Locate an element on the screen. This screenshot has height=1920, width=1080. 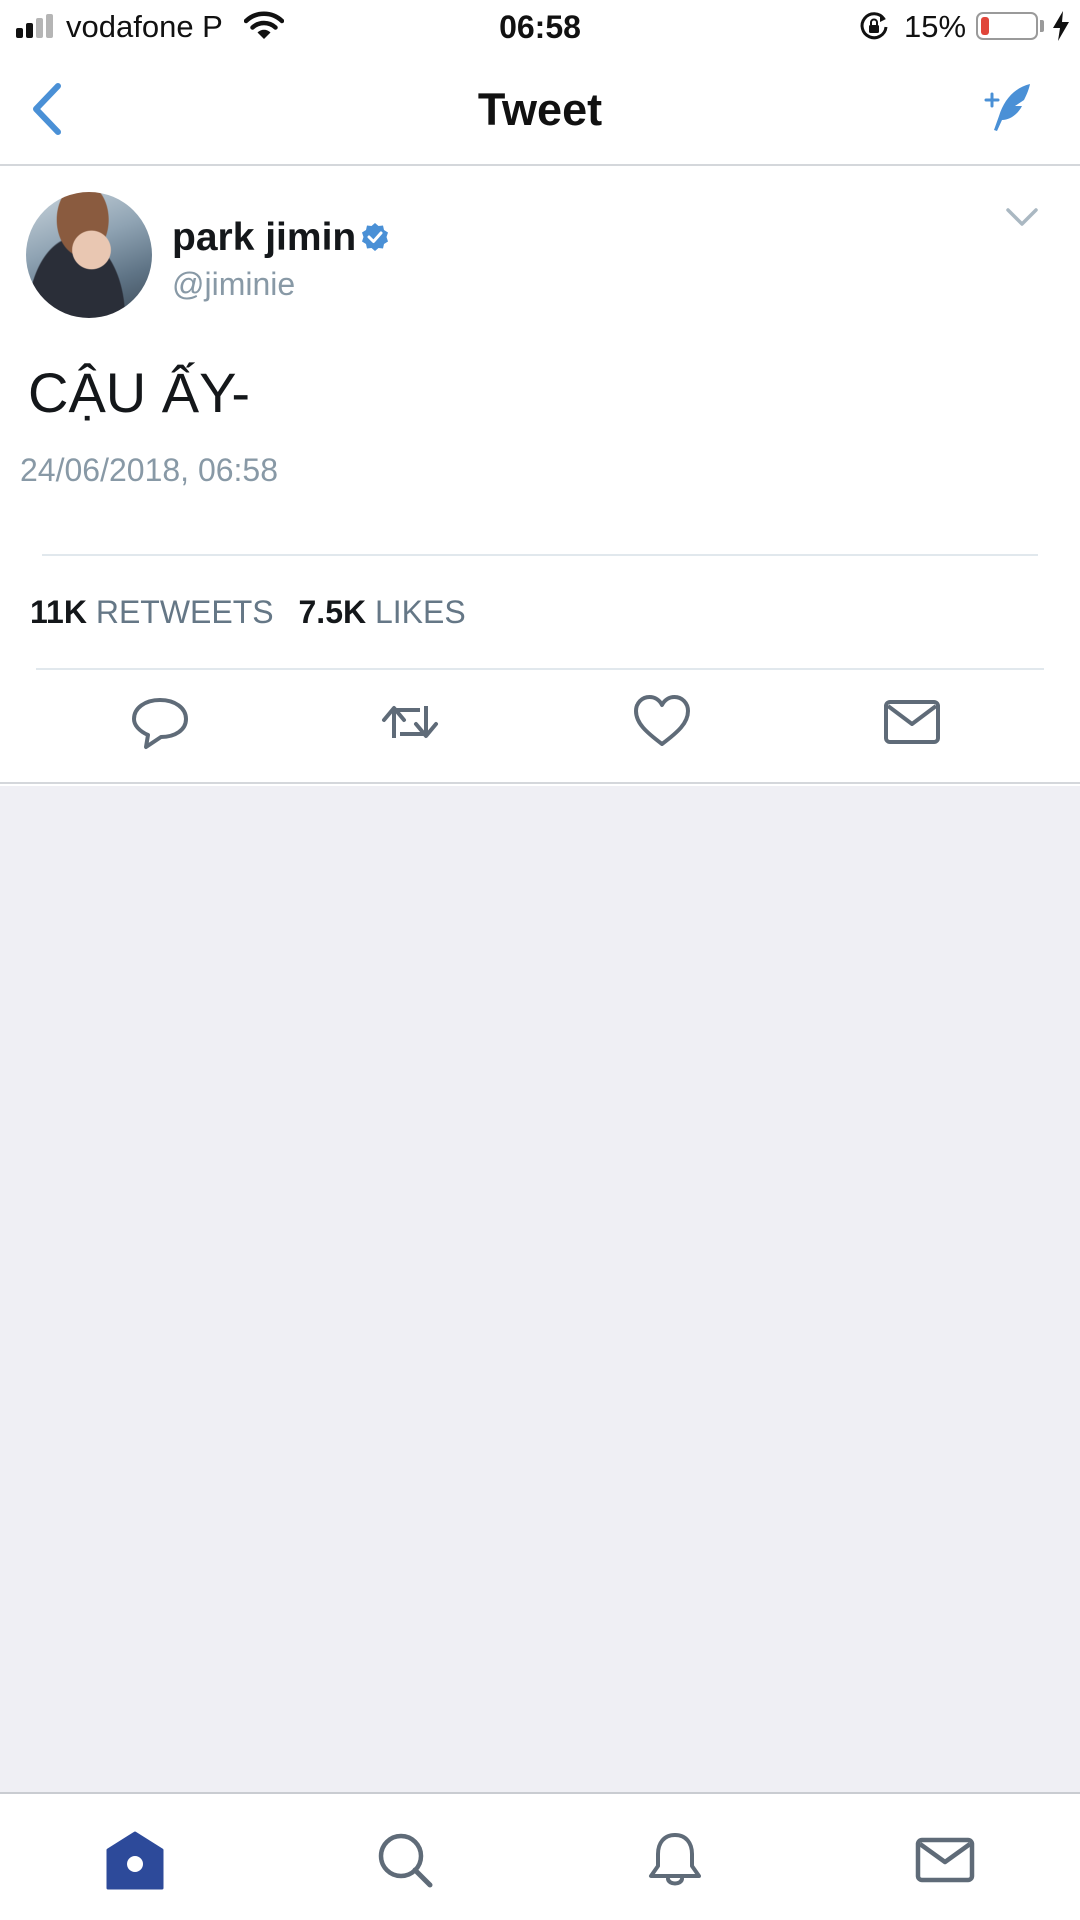
avatar is located at coordinates (89, 255).